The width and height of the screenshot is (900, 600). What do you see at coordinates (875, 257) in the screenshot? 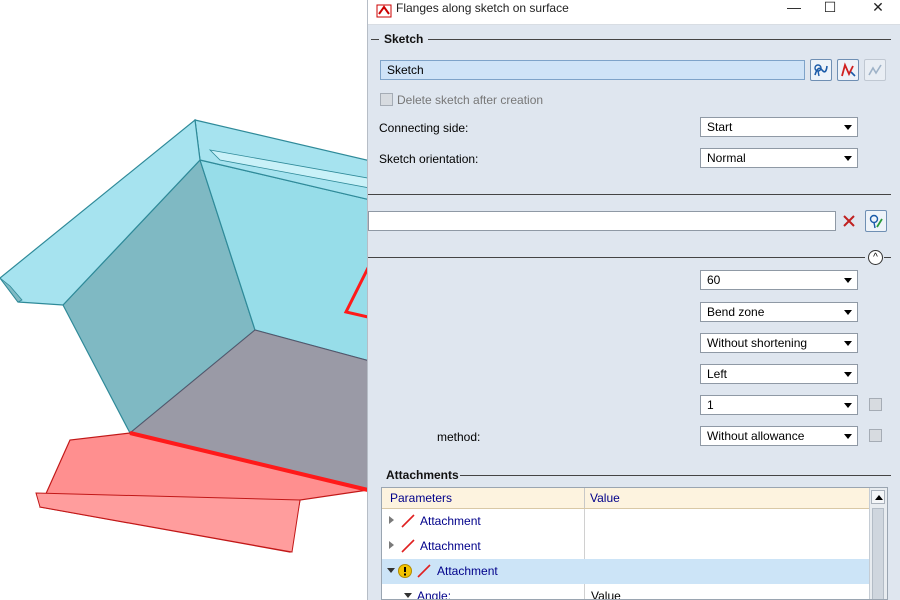
I see `collapse-icon: ^` at bounding box center [875, 257].